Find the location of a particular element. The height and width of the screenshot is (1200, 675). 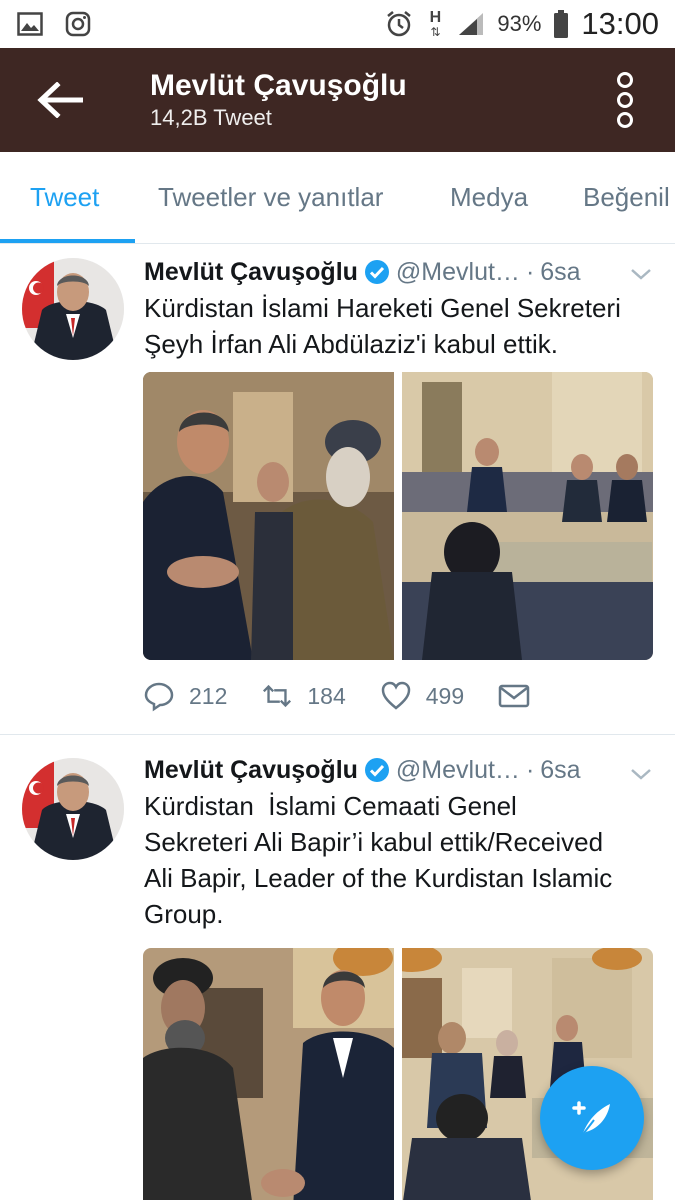

clock: 13:00 is located at coordinates (620, 23).